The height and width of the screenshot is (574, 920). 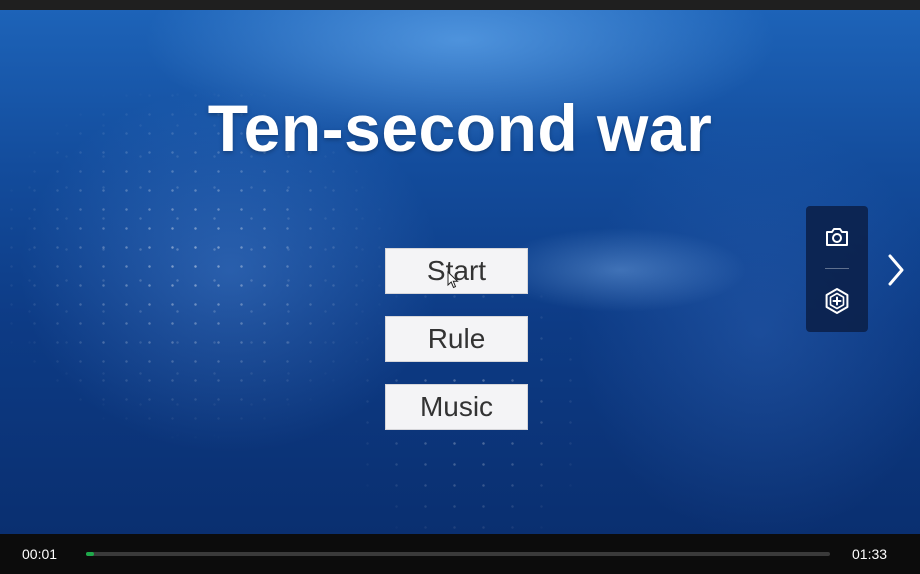 I want to click on camera-icon, so click(x=837, y=237).